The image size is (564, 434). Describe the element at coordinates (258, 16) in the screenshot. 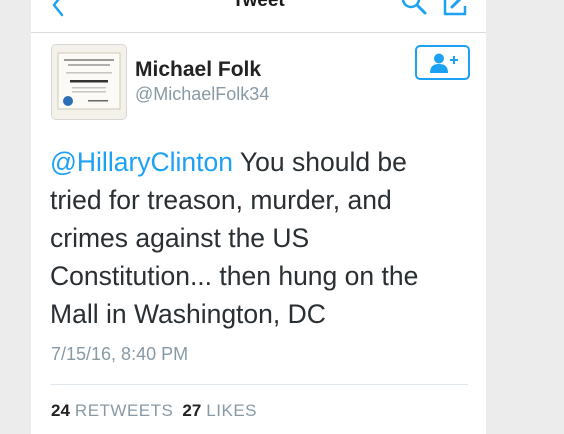

I see `nav-bar: Tweet` at that location.